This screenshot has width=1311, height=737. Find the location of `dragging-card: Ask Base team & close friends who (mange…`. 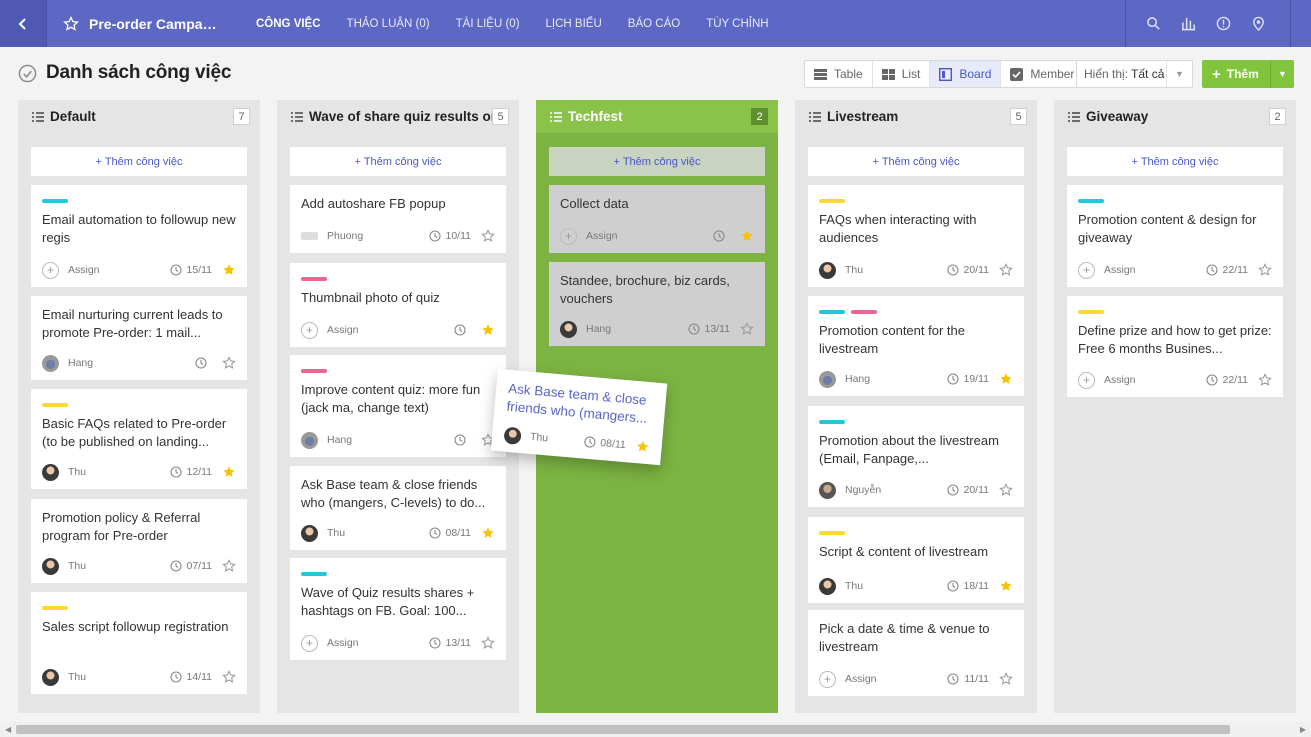

dragging-card: Ask Base team & close friends who (mange… is located at coordinates (579, 417).